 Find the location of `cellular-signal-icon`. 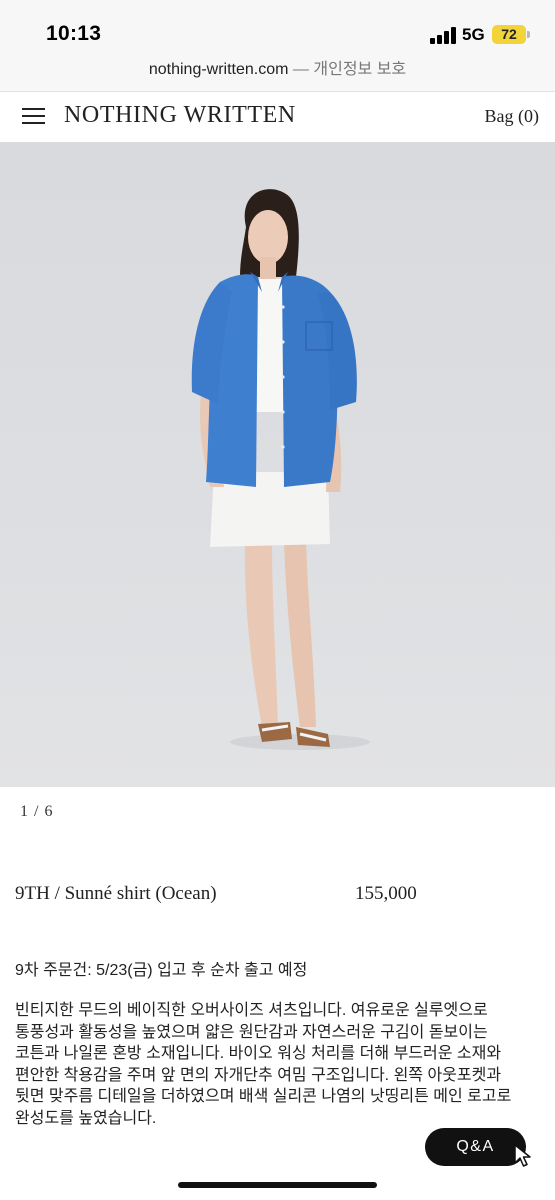

cellular-signal-icon is located at coordinates (443, 35).